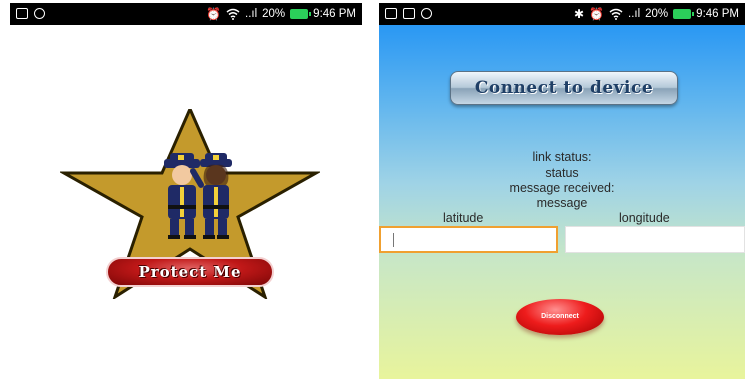  Describe the element at coordinates (562, 203) in the screenshot. I see `message-value: message` at that location.